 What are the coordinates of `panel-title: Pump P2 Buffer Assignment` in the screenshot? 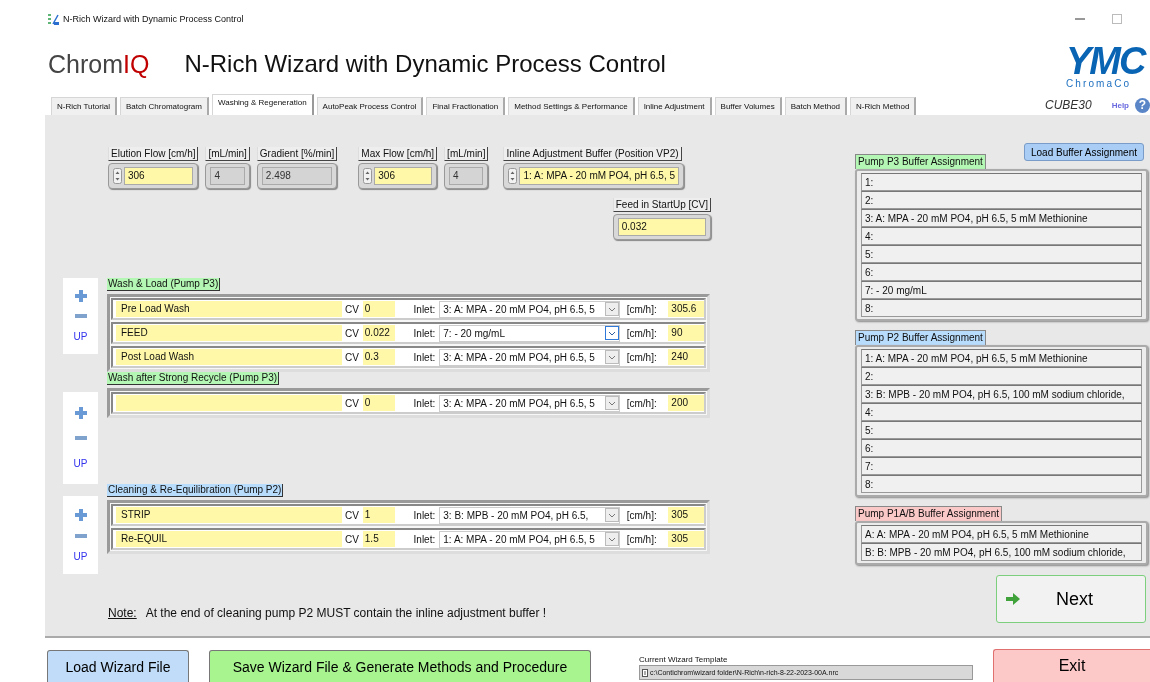 It's located at (920, 337).